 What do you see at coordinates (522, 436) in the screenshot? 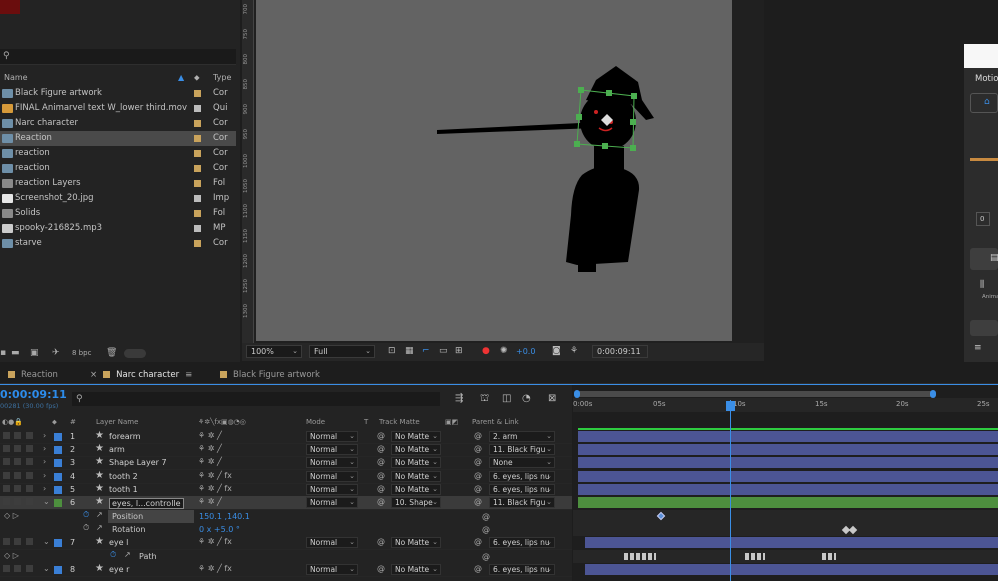
I see `parent-select: 2. arm ⌄` at bounding box center [522, 436].